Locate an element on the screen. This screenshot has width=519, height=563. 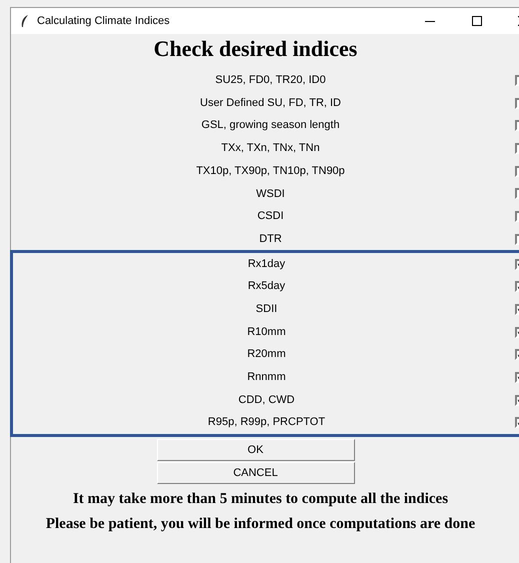
index-label: R95p, R99p, PRCPTOT is located at coordinates (267, 422).